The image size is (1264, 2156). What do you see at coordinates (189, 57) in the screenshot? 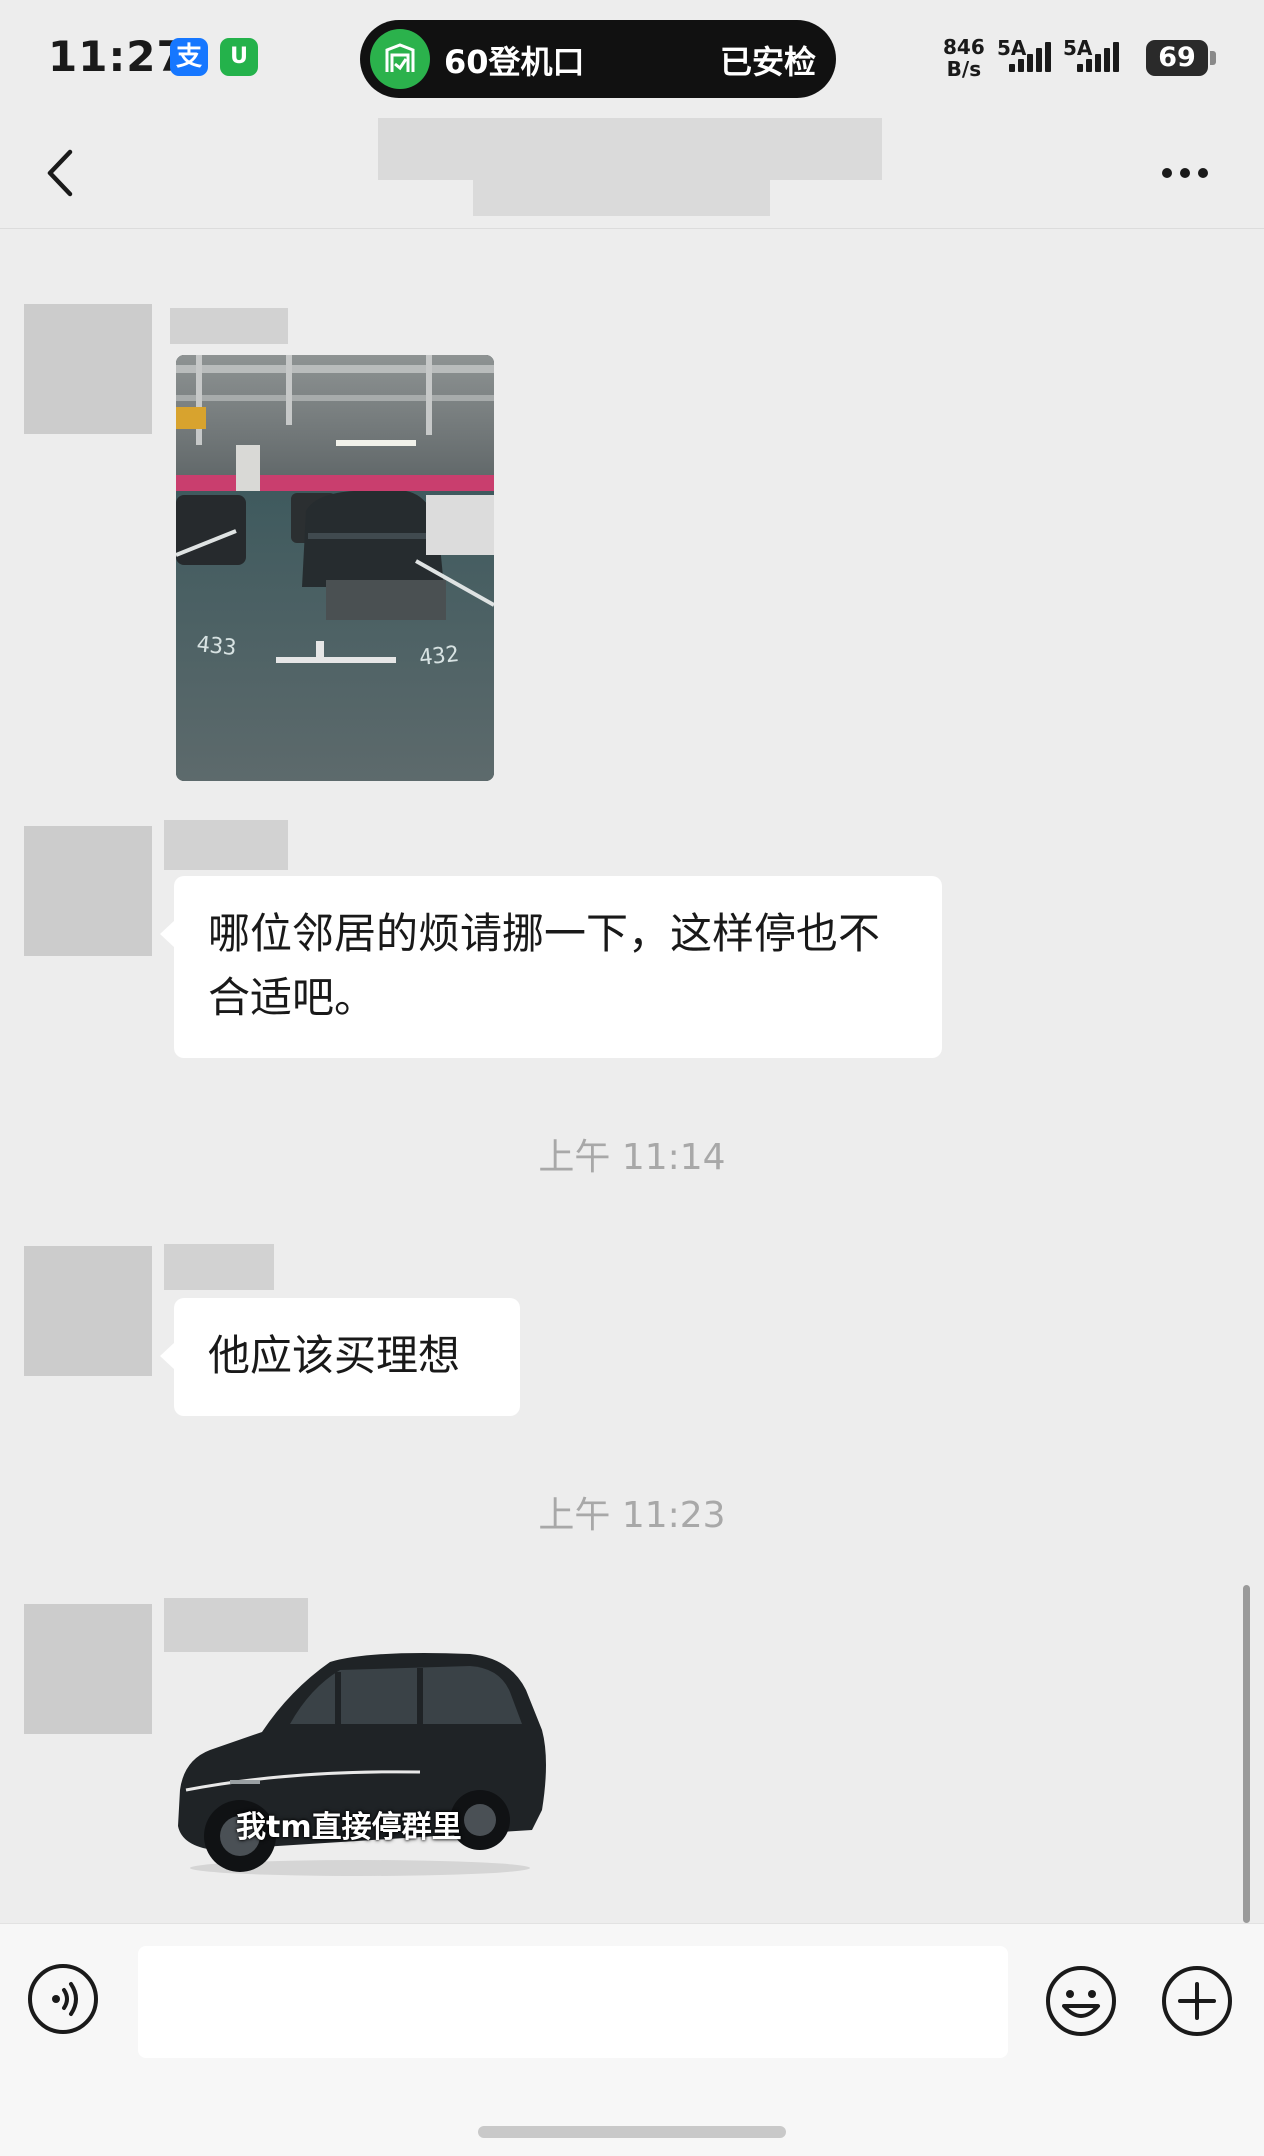
I see `alipay-icon: 支` at bounding box center [189, 57].